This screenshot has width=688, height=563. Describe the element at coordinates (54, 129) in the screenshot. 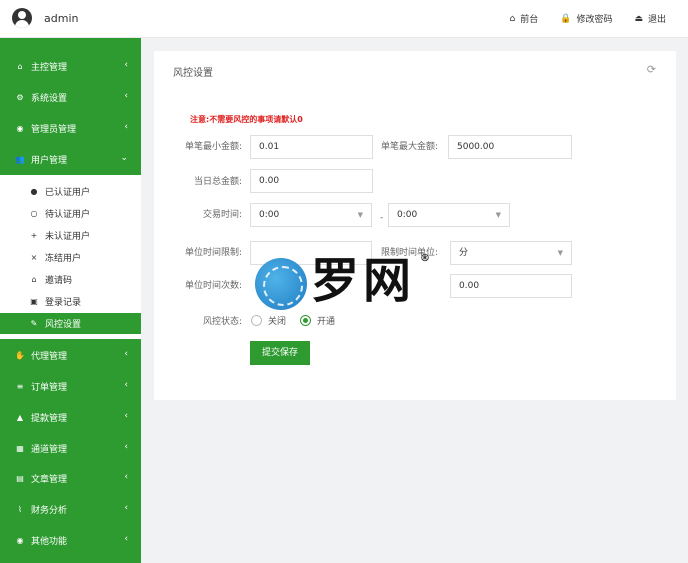

I see `sidebar-item-label: 管理员管理` at that location.